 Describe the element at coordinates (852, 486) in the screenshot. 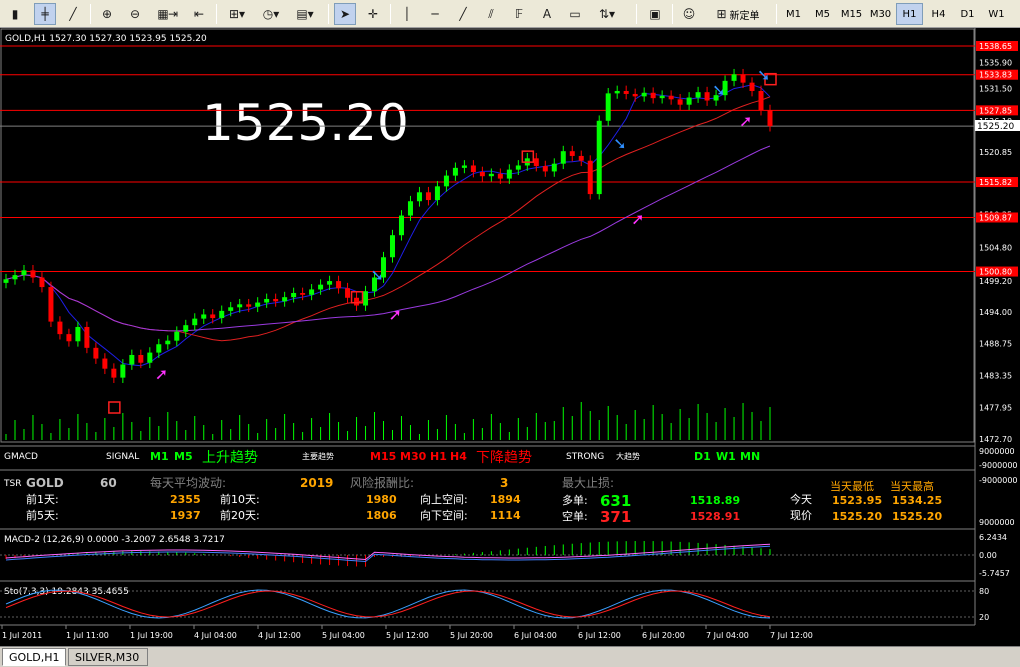

I see `tsr-low-label: 当天最低` at that location.